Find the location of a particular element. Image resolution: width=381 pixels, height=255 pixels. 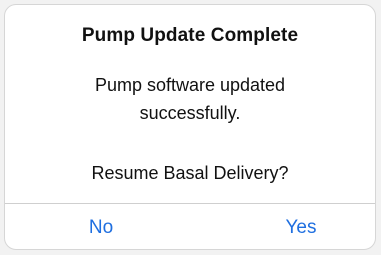

no-button: No is located at coordinates (101, 226).